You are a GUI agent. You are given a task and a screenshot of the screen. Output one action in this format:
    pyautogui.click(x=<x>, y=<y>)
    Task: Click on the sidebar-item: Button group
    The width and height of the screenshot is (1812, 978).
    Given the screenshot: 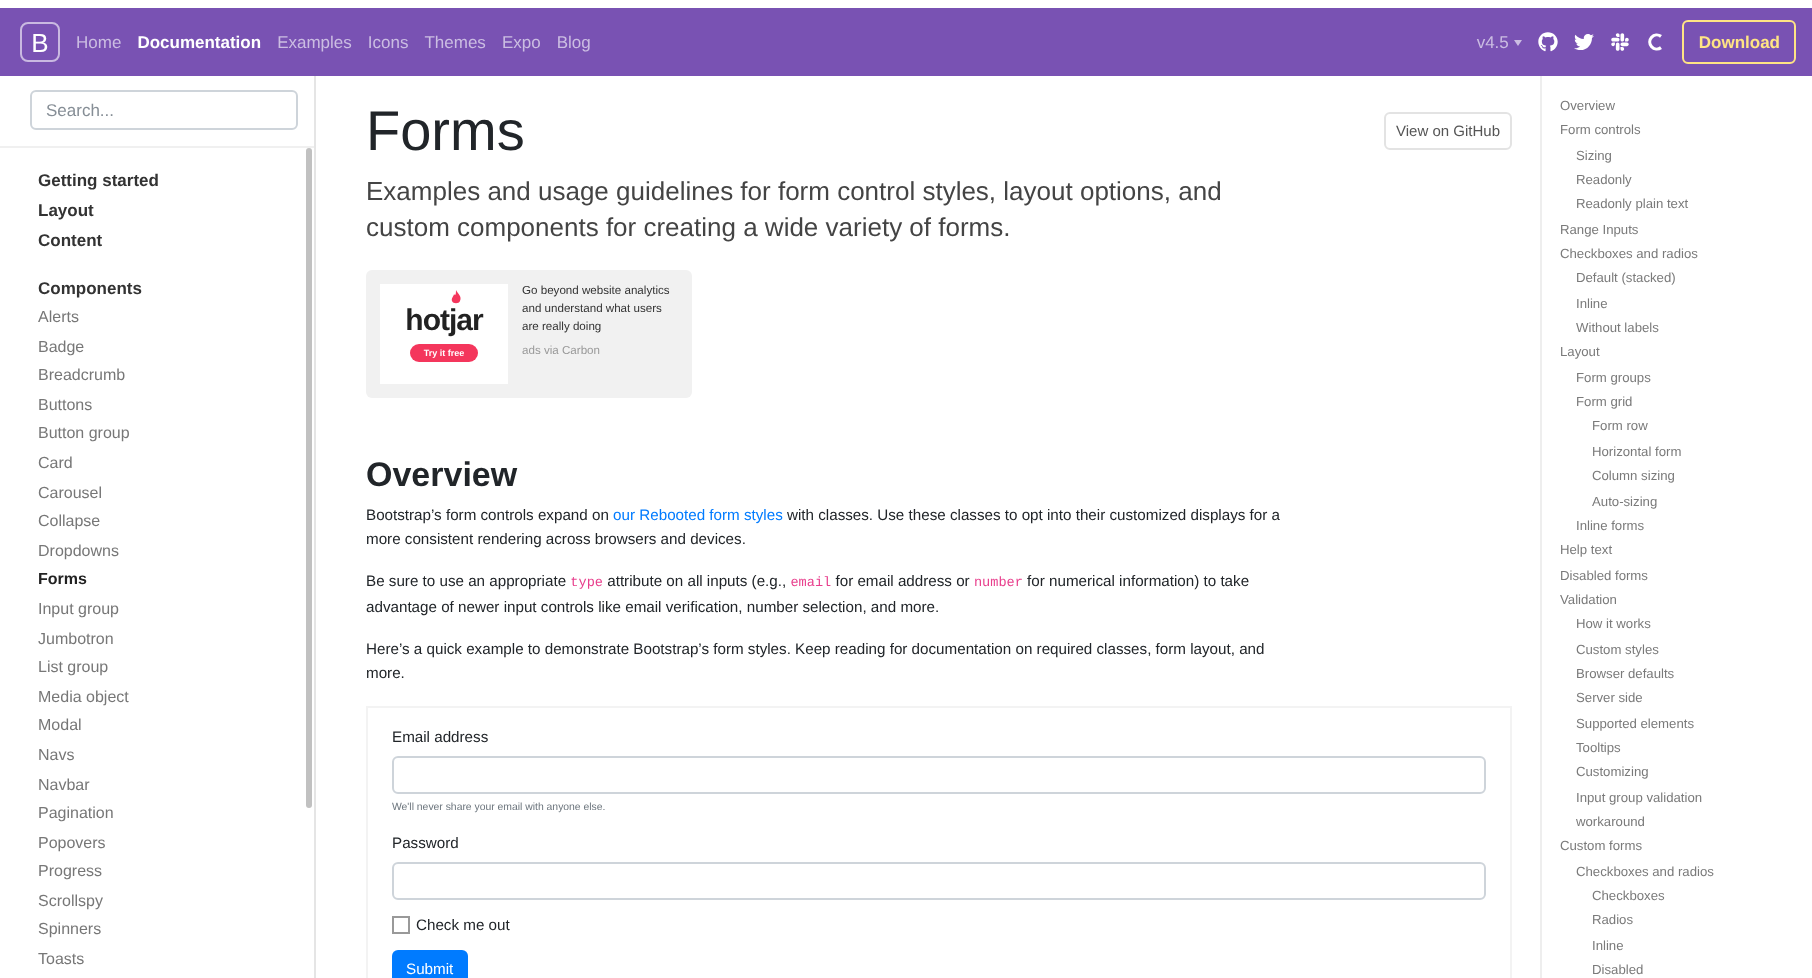 What is the action you would take?
    pyautogui.click(x=84, y=435)
    